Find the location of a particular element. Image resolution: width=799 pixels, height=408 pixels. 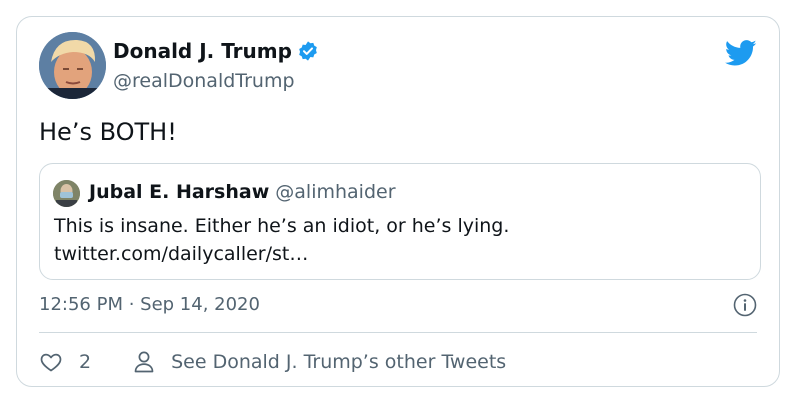

other-tweets-link: See Donald J. Trump’s other Tweets is located at coordinates (319, 362).